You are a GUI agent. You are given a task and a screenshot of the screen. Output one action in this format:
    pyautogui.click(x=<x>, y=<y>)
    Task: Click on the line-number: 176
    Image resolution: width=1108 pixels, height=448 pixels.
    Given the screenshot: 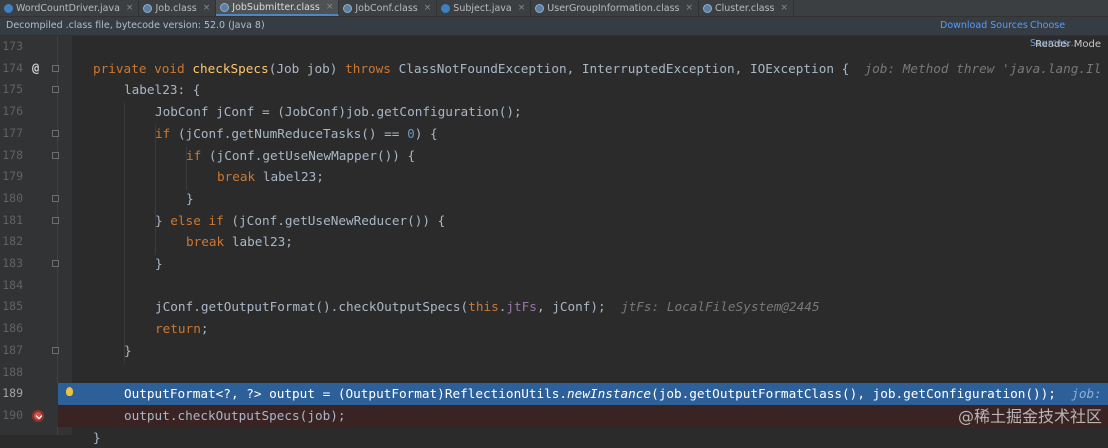 What is the action you would take?
    pyautogui.click(x=12, y=111)
    